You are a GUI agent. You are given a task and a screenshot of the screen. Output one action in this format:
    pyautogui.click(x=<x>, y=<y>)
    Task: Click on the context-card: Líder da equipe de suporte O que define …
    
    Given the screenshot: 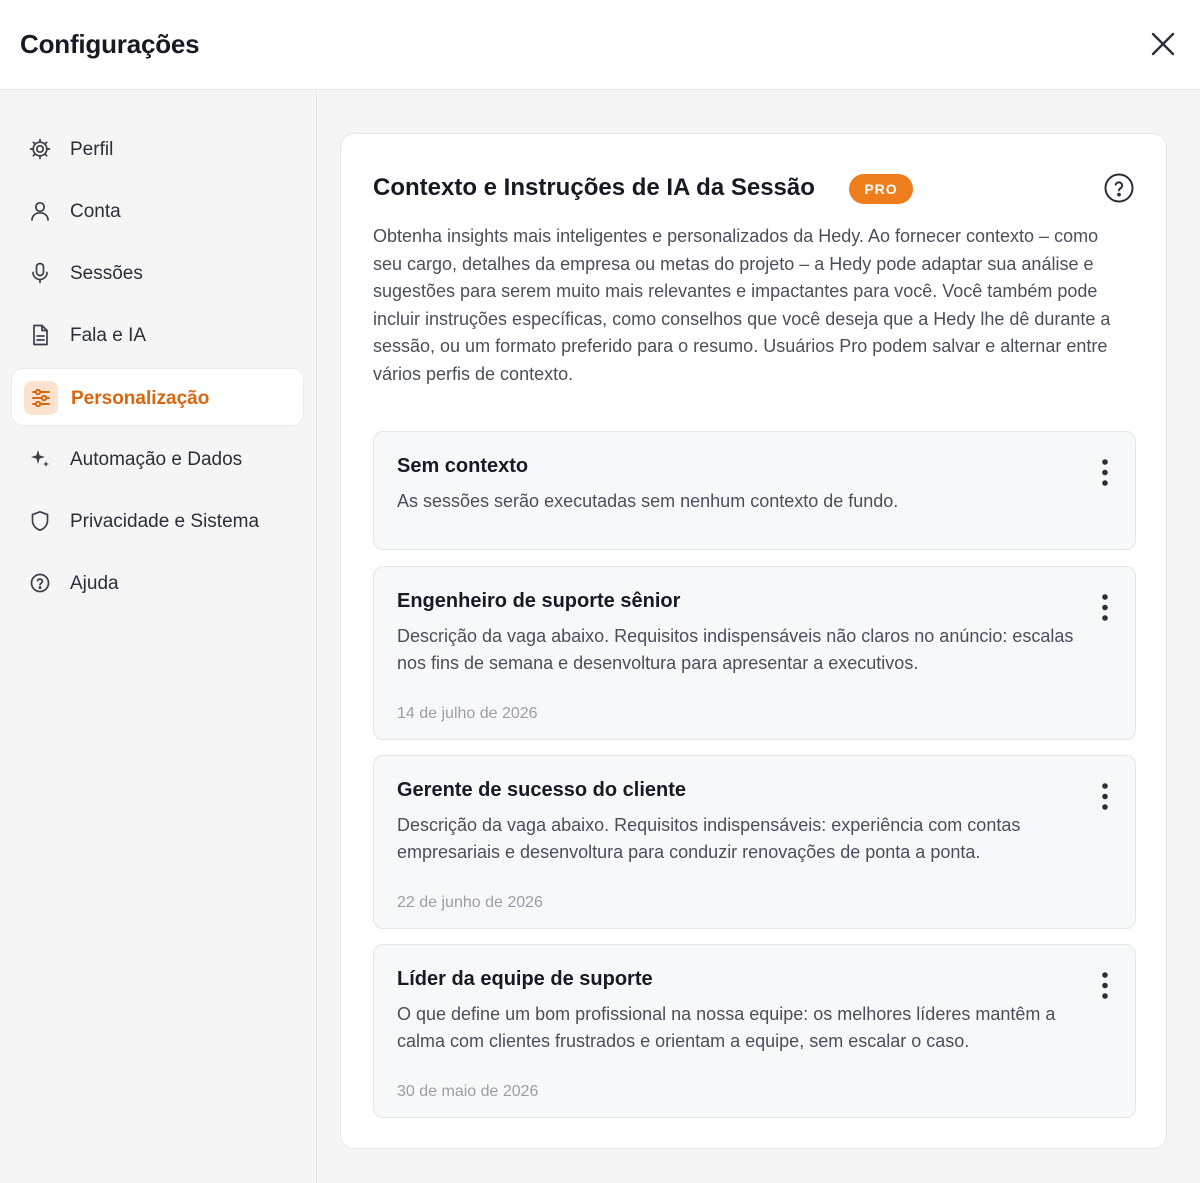 What is the action you would take?
    pyautogui.click(x=754, y=1031)
    